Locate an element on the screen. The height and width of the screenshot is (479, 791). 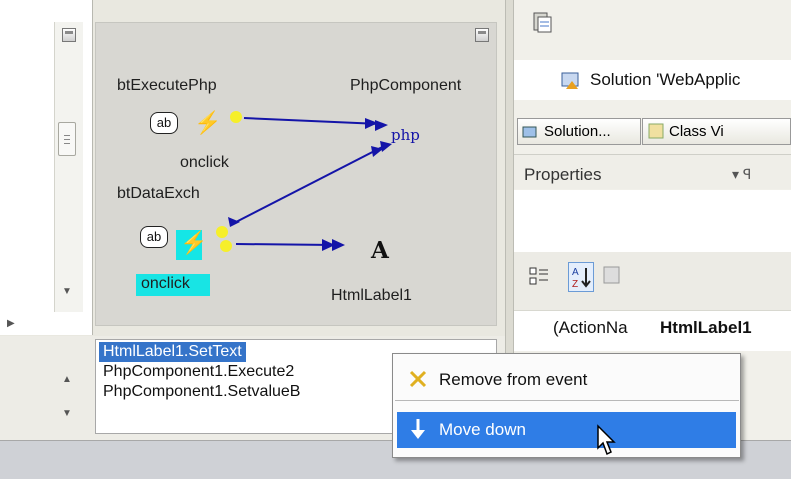
menu-item-remove-from-event: Remove from event is located at coordinates (566, 380).